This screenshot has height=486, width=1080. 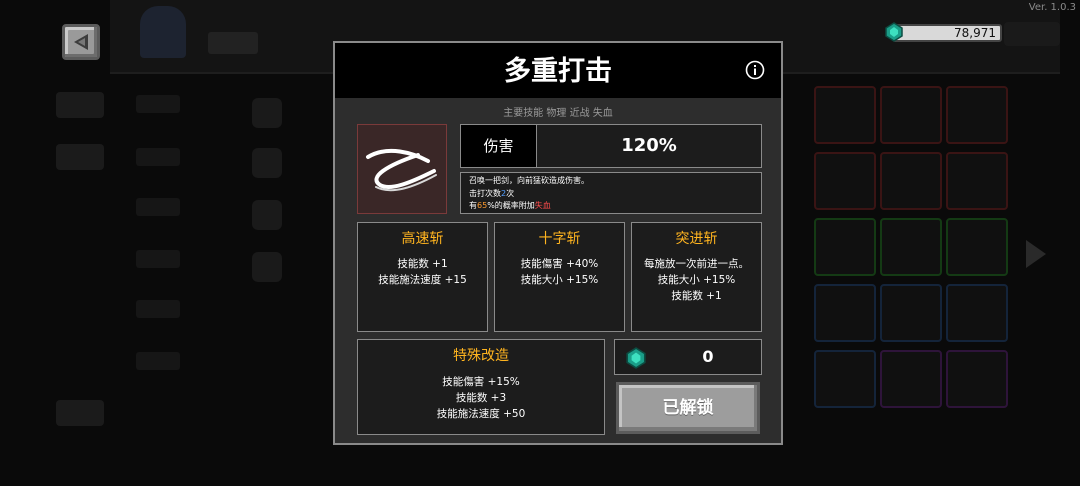 I want to click on upgrade-effect: 技能施法速度 +50, so click(x=481, y=414).